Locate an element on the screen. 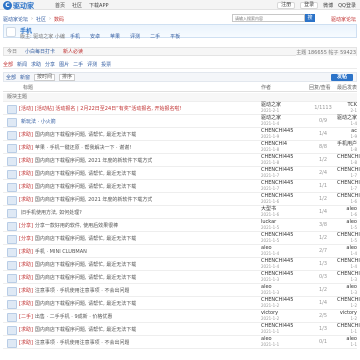 This screenshot has width=360, height=360. breadcrumb-current: 数码 is located at coordinates (59, 19).